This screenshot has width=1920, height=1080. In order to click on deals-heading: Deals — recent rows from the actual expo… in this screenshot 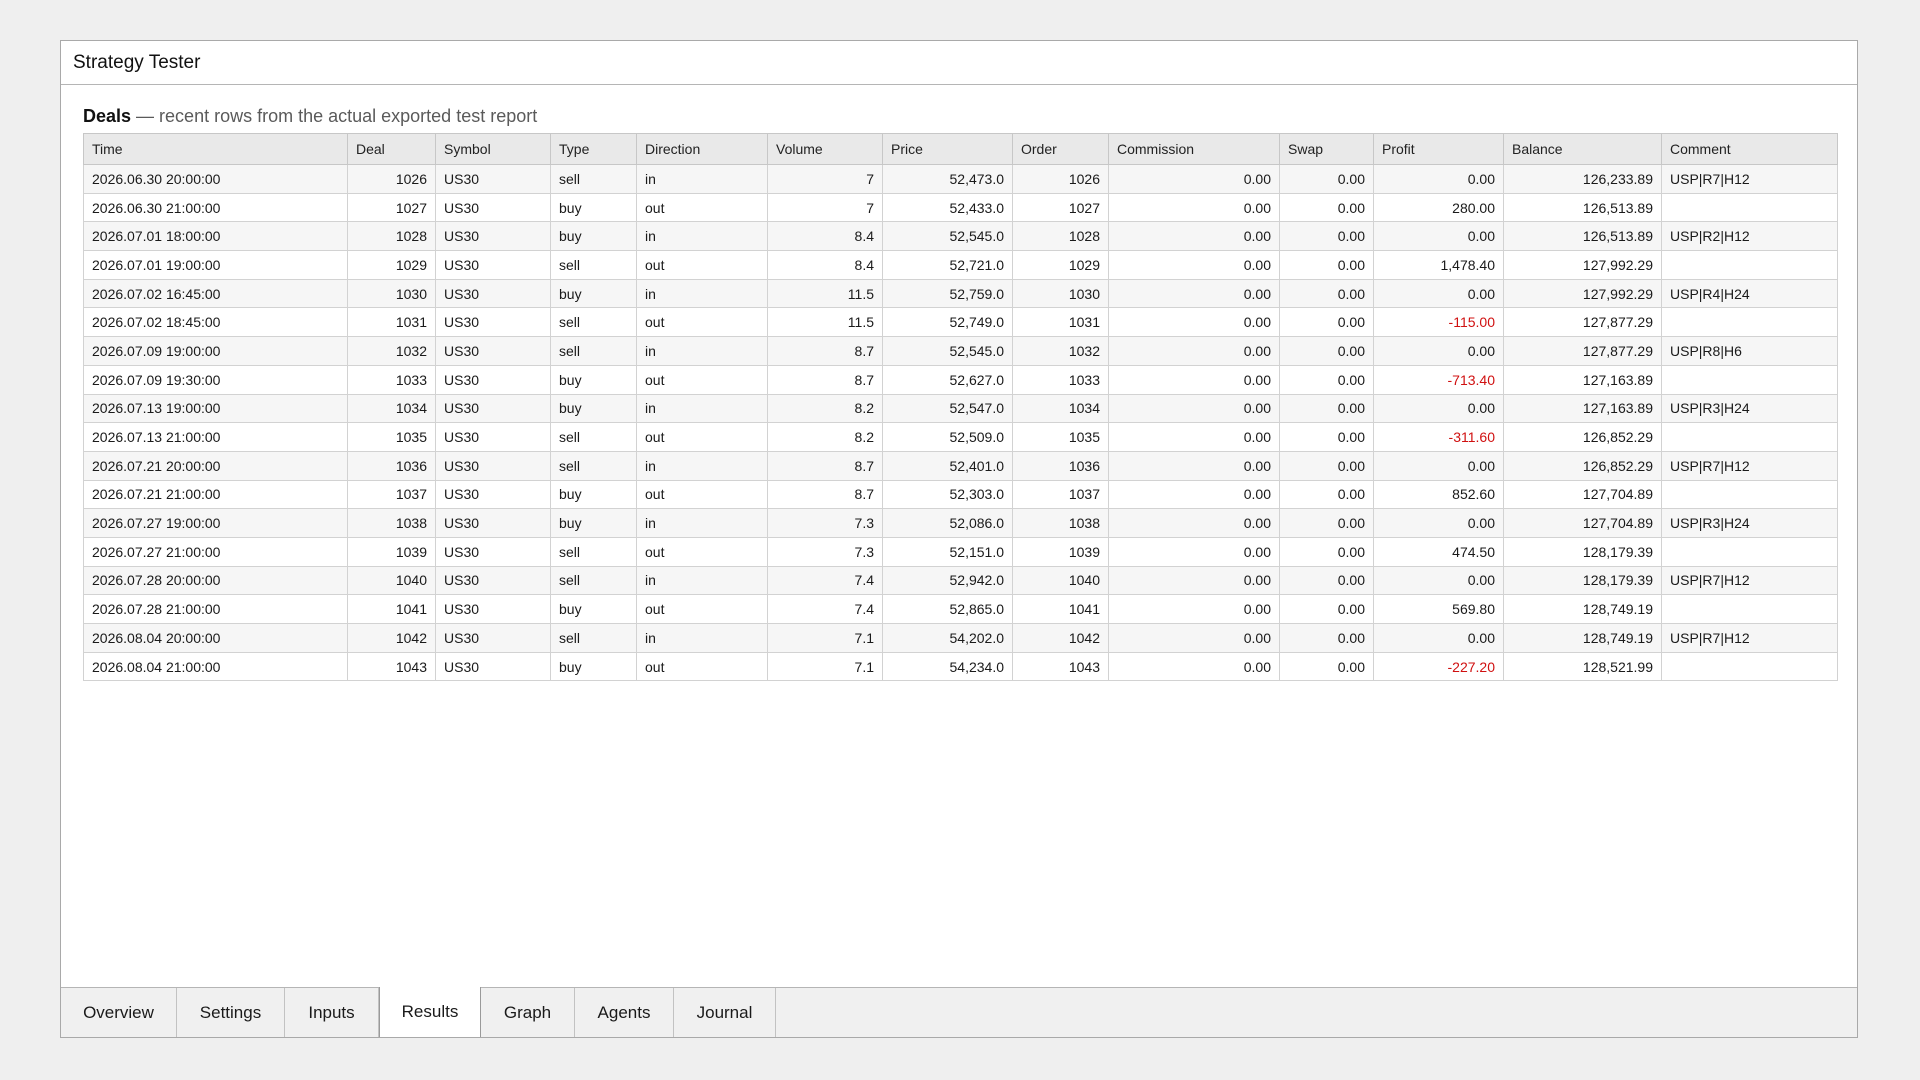, I will do `click(959, 117)`.